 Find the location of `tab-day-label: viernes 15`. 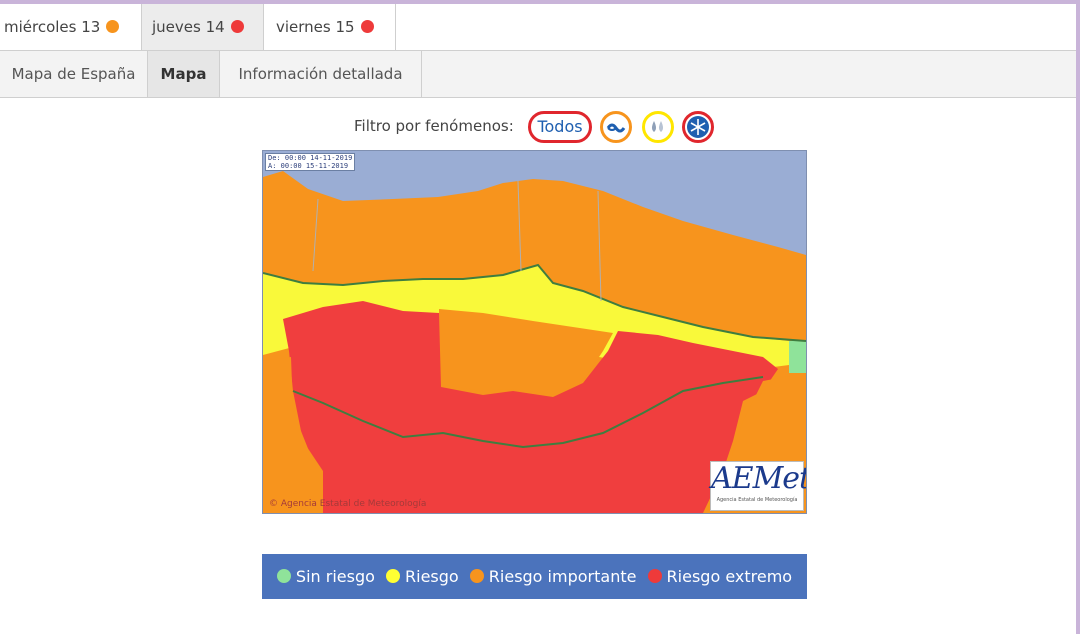

tab-day-label: viernes 15 is located at coordinates (315, 27).